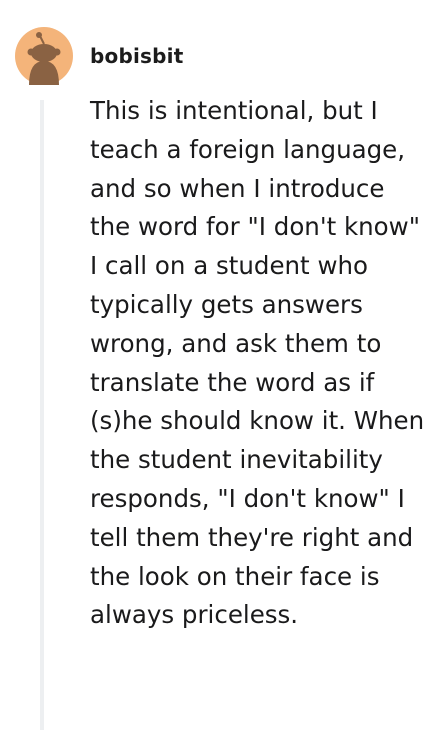  What do you see at coordinates (44, 56) in the screenshot?
I see `snoo-avatar-icon` at bounding box center [44, 56].